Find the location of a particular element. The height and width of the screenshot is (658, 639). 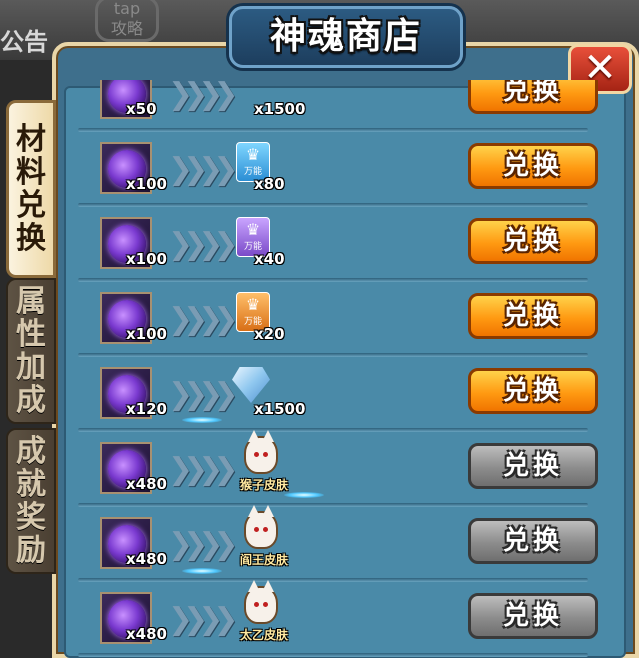

exchange-row: x100 ❯❯❯❯ ♛ 万能 x40 兑换 is located at coordinates (338, 244).